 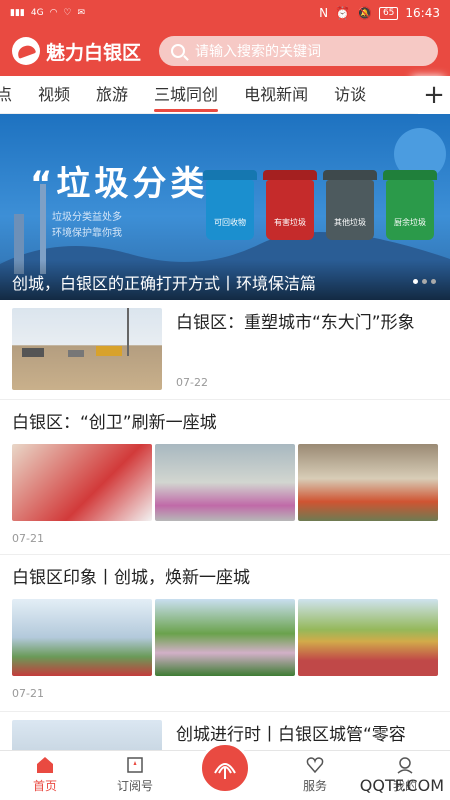 I want to click on wifi-icon: ◠, so click(x=53, y=13).